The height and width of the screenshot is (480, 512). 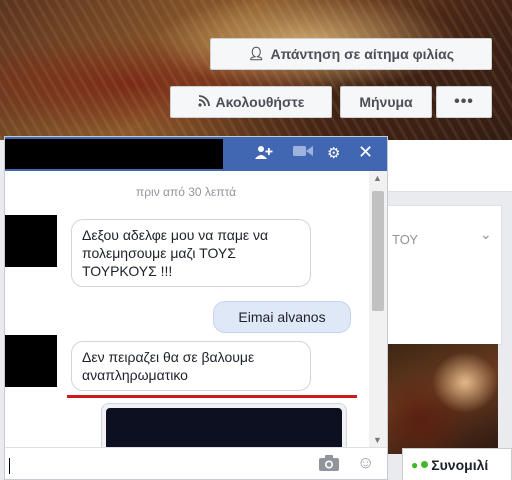 I want to click on message-line: αναπληρωματικο, so click(x=135, y=375).